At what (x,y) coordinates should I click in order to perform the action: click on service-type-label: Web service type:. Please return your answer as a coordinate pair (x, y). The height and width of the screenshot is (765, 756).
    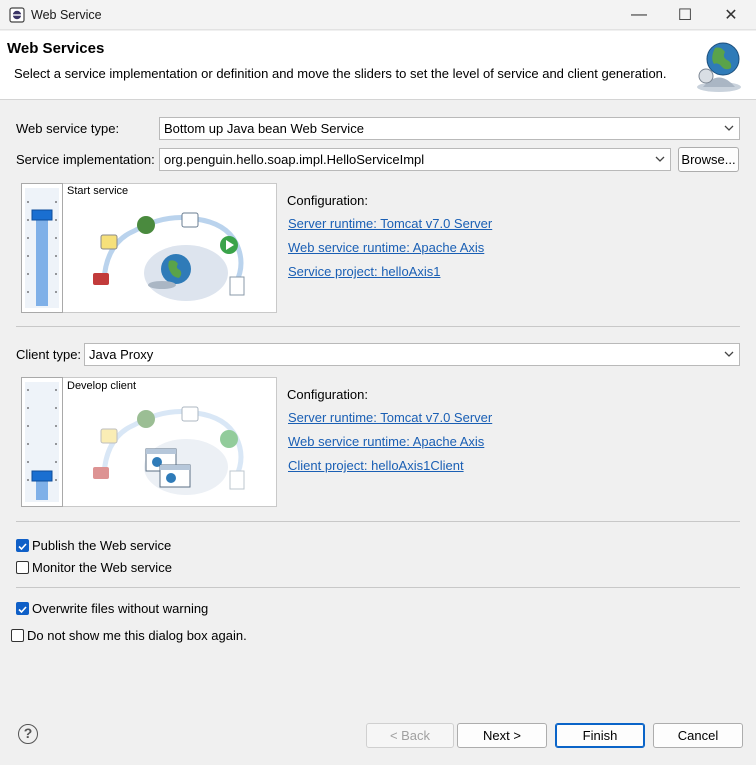
    Looking at the image, I should click on (68, 128).